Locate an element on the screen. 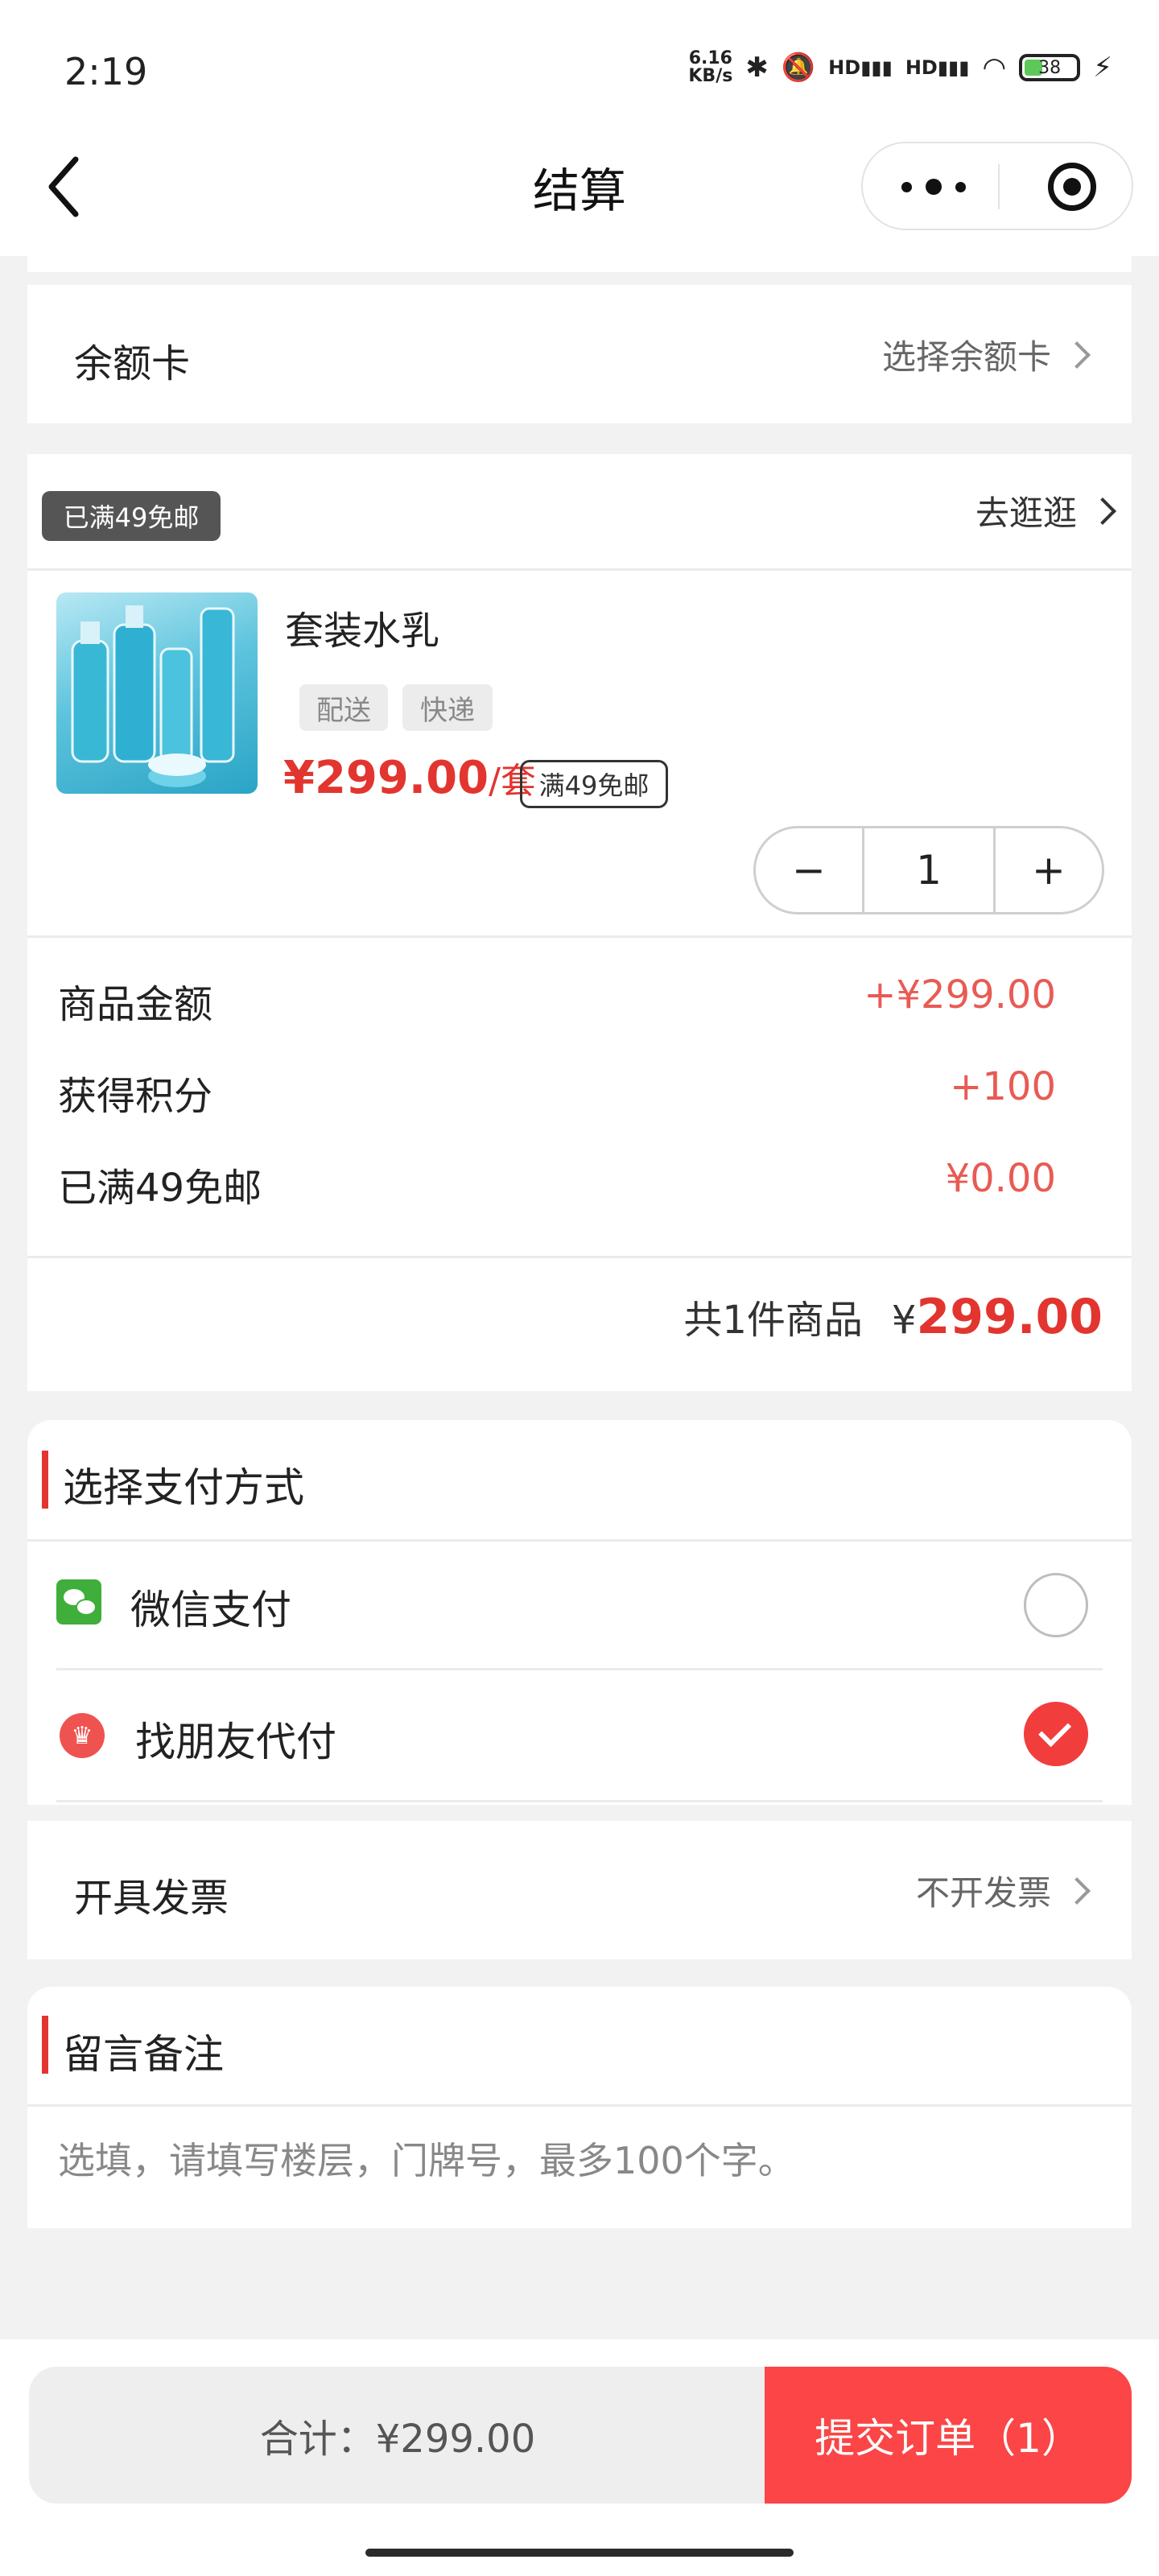 The image size is (1159, 2576). note-input: 选填，请填写楼层，门牌号，最多100个字。 is located at coordinates (426, 2158).